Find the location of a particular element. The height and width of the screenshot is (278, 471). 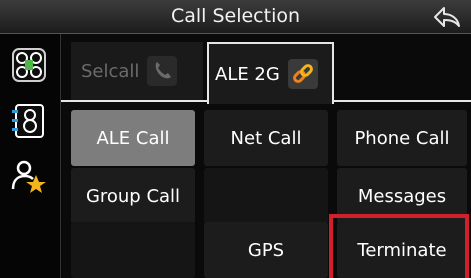

messages-button: Messages is located at coordinates (402, 196).